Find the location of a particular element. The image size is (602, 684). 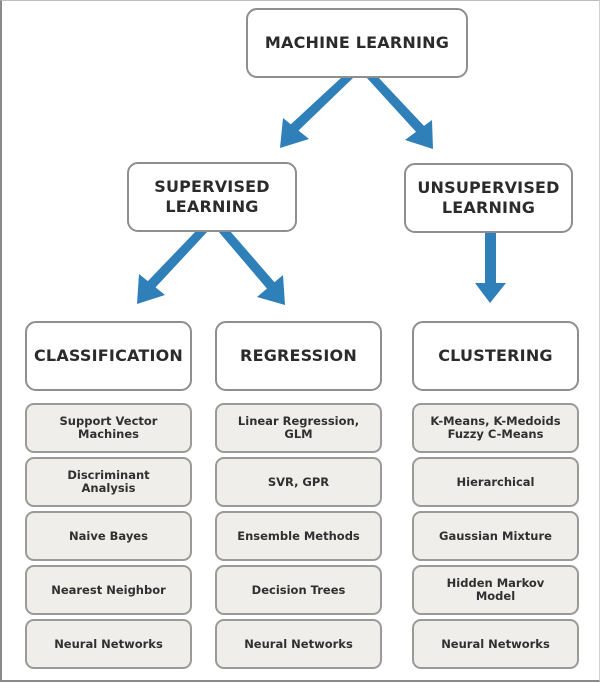

regression-item: Decision Trees is located at coordinates (298, 590).